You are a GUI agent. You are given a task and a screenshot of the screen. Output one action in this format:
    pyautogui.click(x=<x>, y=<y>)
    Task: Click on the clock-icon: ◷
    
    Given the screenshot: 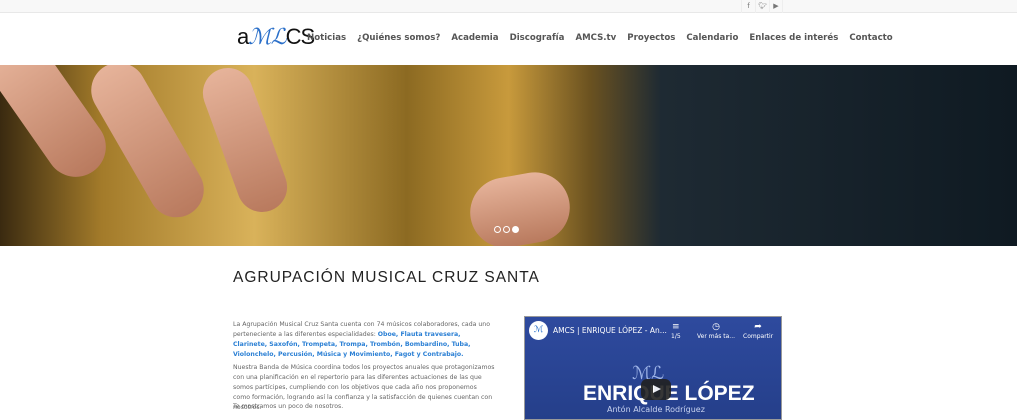 What is the action you would take?
    pyautogui.click(x=716, y=327)
    